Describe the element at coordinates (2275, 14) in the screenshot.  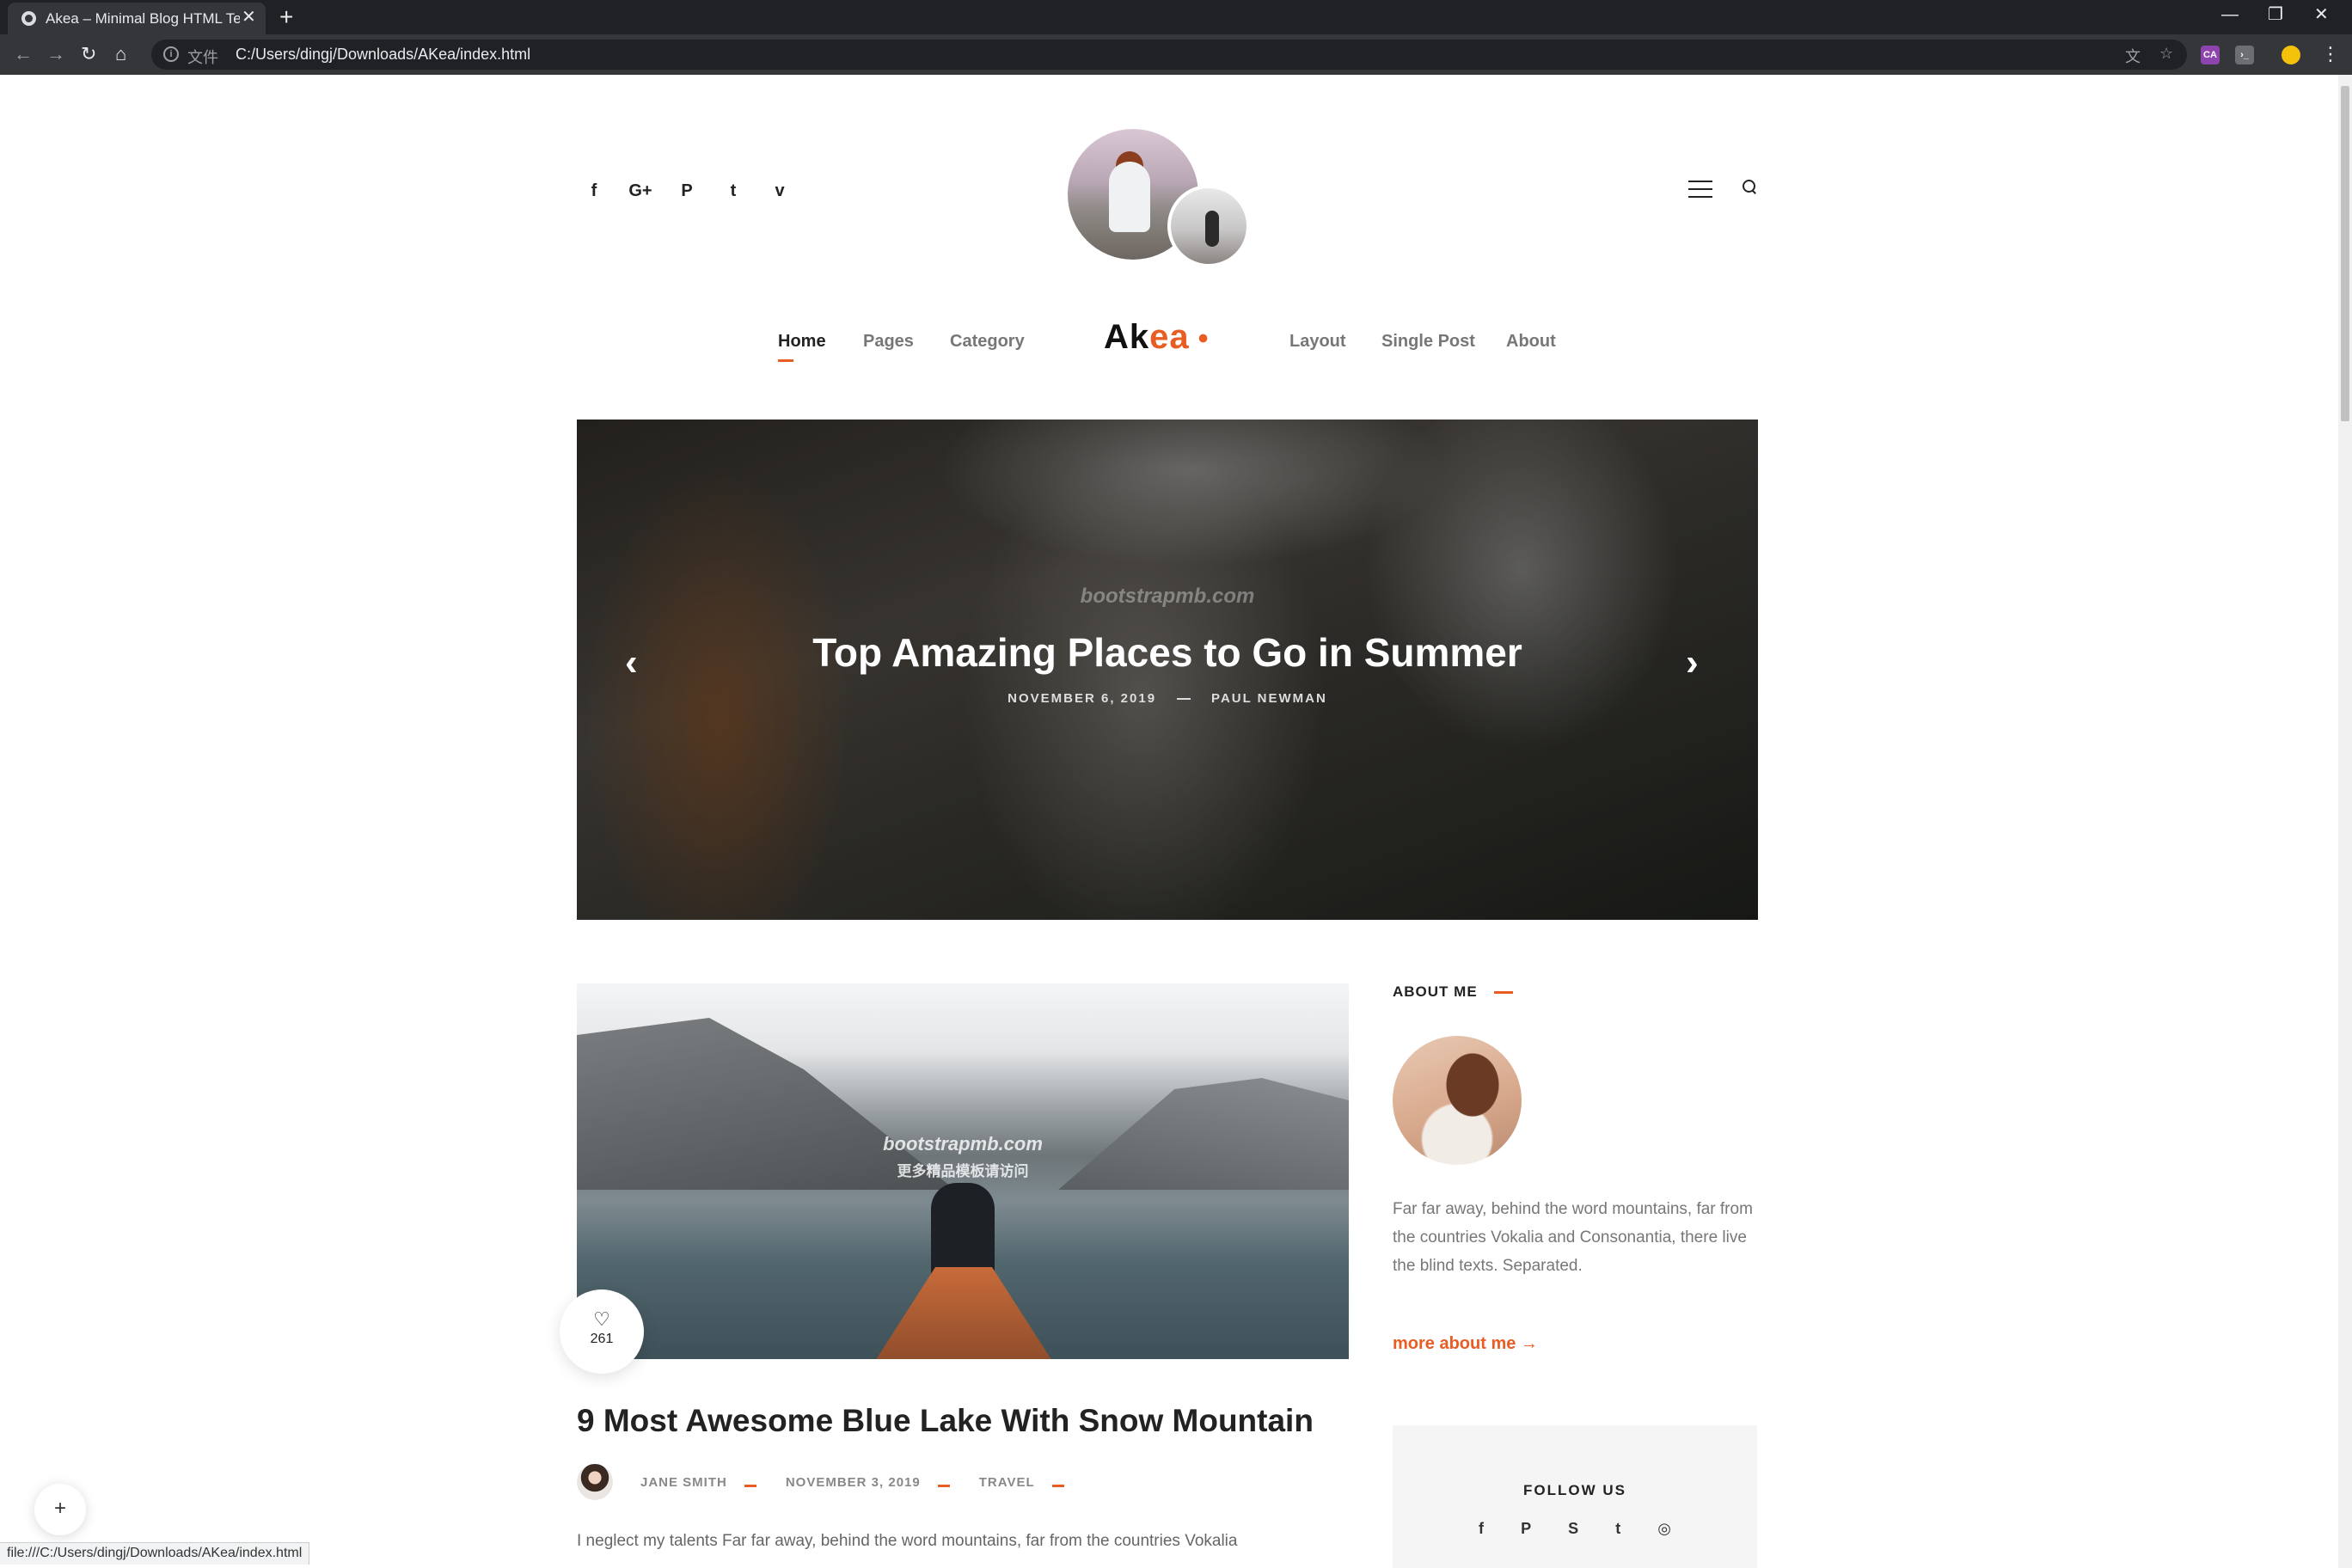
I see `restore-icon: ❐` at that location.